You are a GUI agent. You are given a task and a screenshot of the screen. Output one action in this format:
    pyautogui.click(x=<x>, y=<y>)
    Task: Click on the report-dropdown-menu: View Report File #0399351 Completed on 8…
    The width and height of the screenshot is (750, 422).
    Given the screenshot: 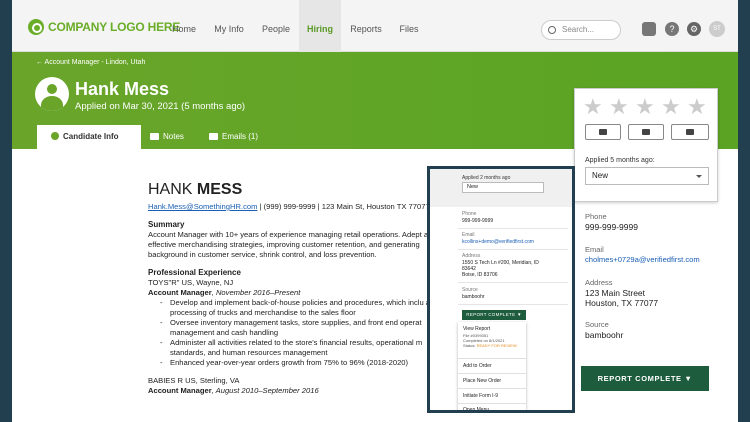 What is the action you would take?
    pyautogui.click(x=492, y=366)
    